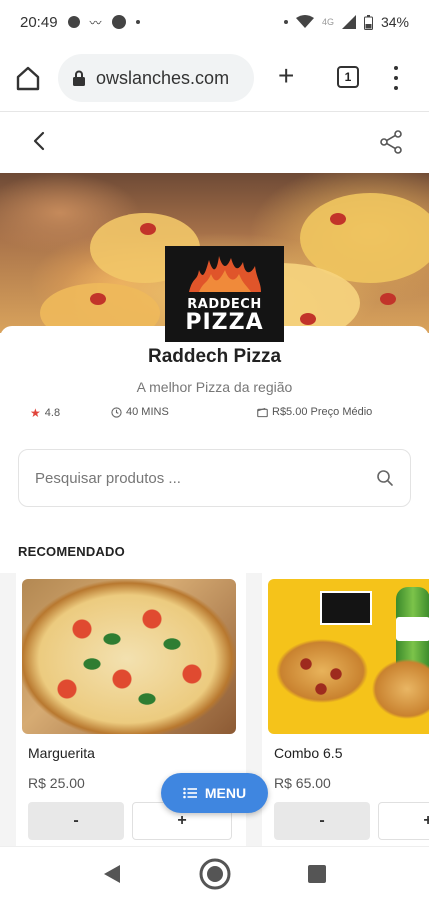  I want to click on store-name: Raddech Pizza, so click(214, 356).